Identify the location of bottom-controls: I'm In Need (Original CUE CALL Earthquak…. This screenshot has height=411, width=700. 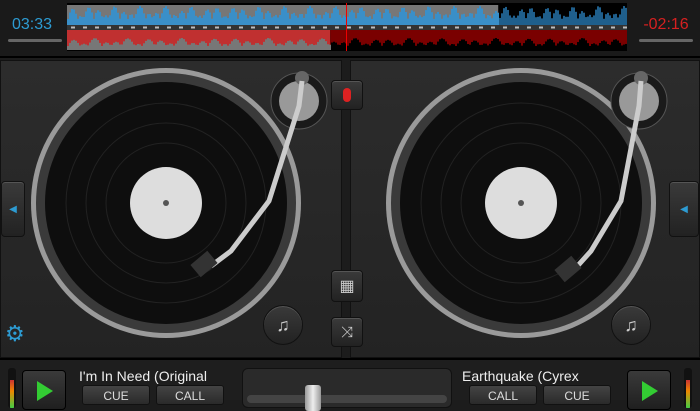
(350, 384).